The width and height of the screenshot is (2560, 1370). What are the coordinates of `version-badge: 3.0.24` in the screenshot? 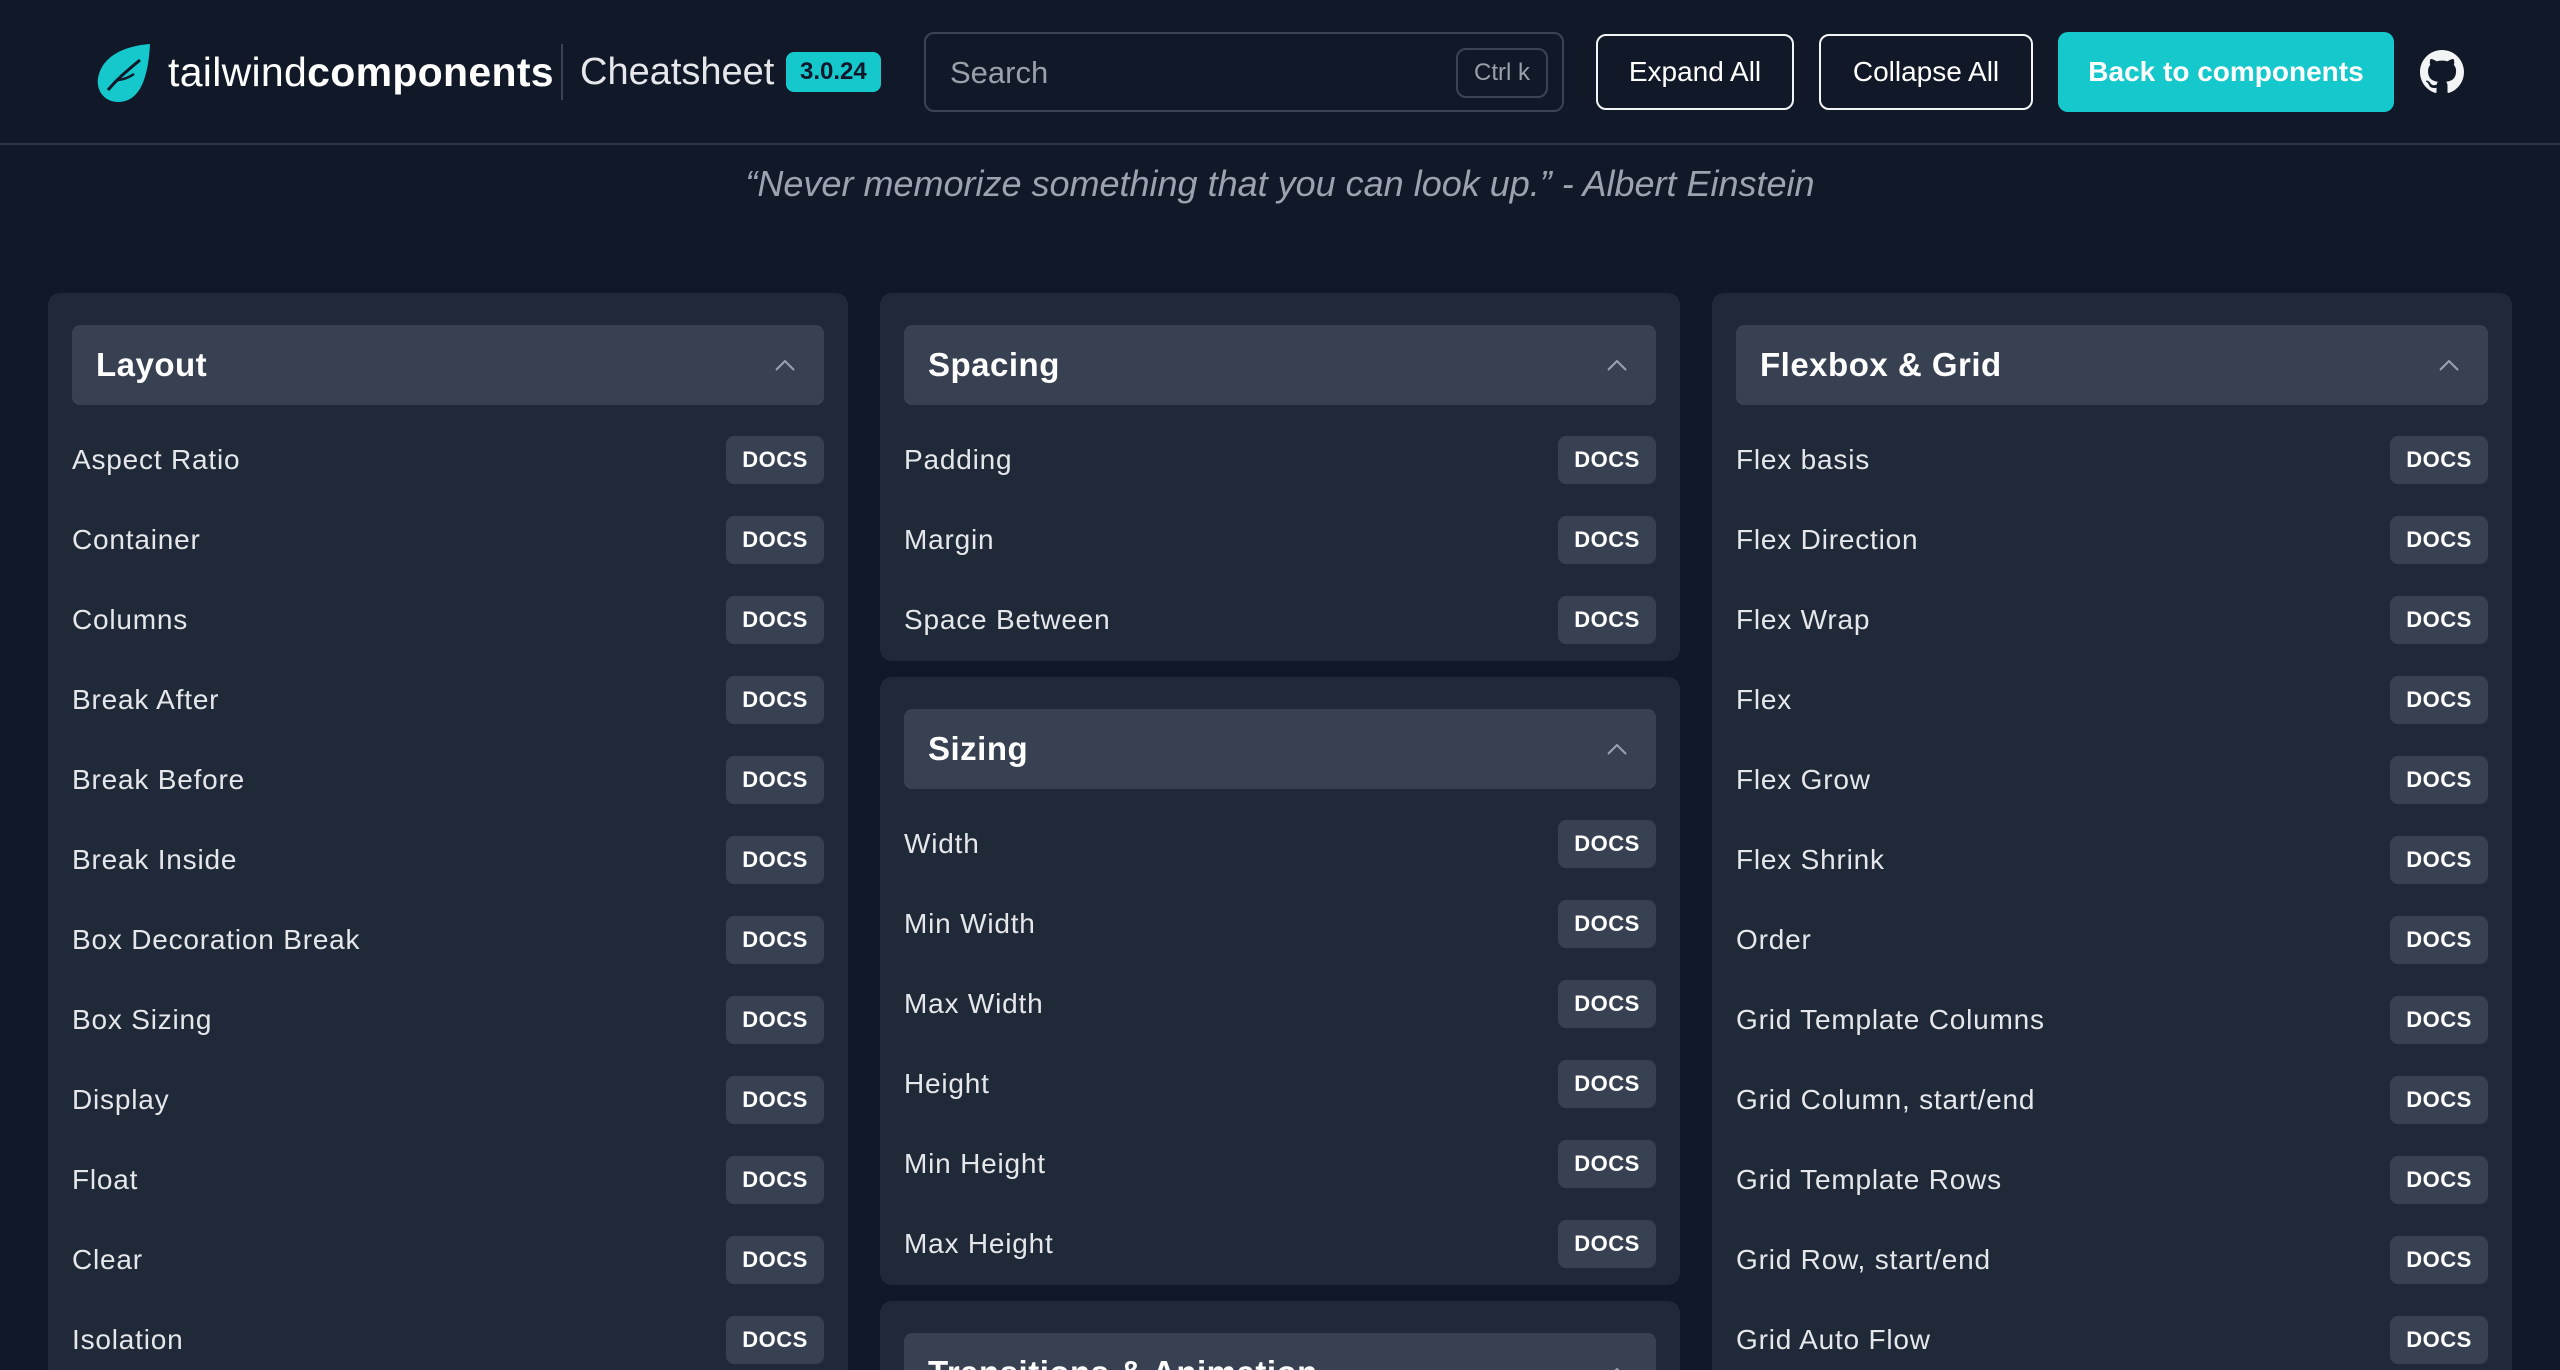 It's located at (833, 72).